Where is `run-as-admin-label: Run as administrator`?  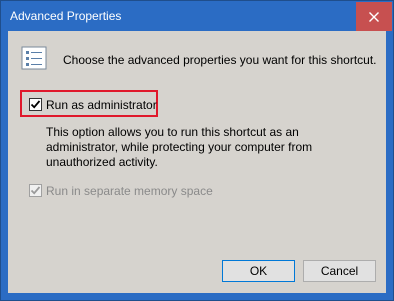 run-as-admin-label: Run as administrator is located at coordinates (101, 105).